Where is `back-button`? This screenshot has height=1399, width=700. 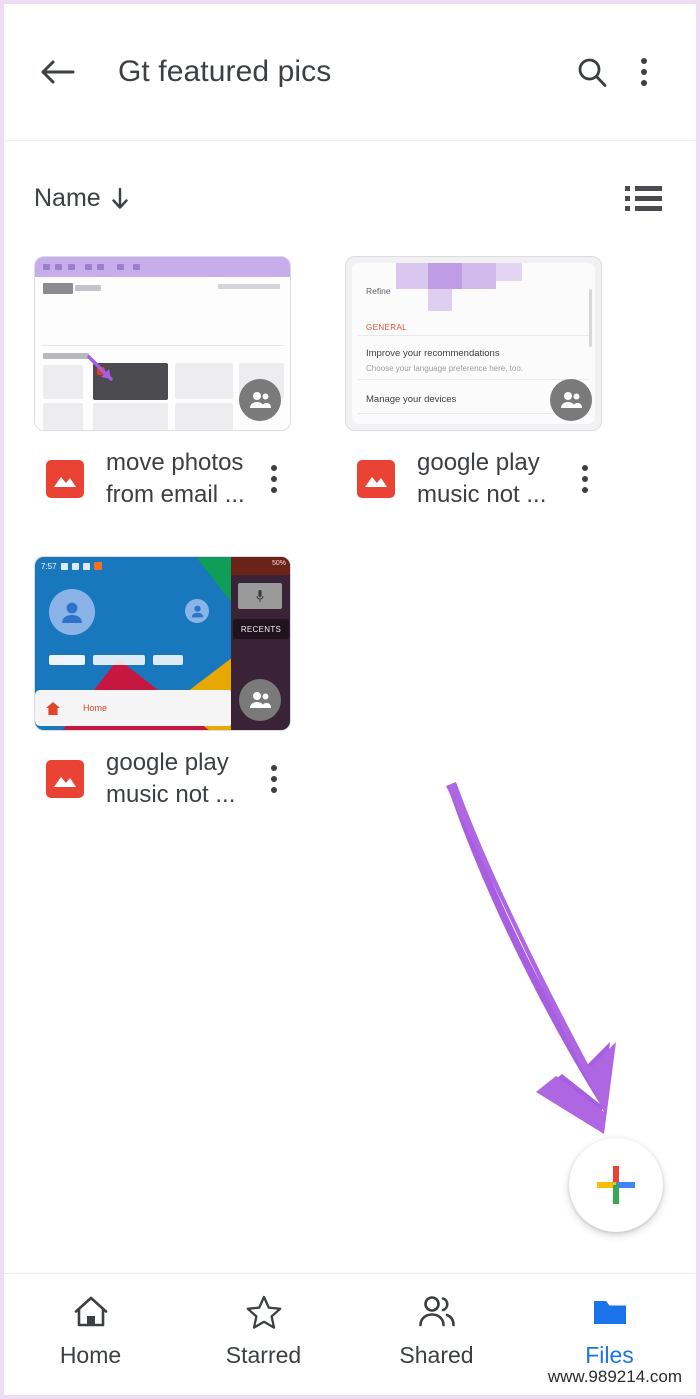 back-button is located at coordinates (57, 72).